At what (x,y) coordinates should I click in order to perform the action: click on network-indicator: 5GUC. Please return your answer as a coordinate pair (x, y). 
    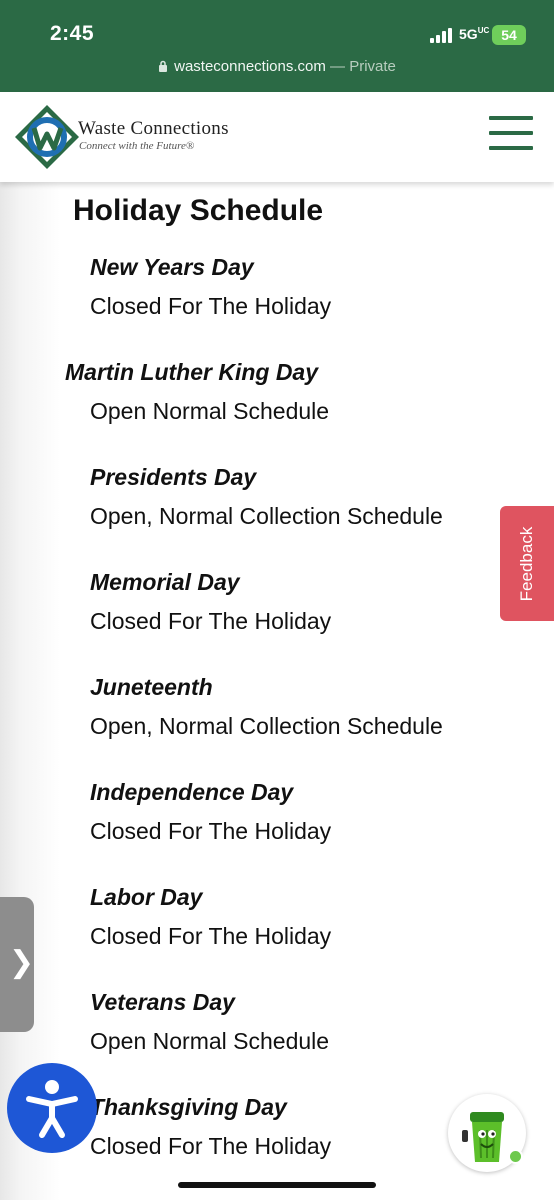
    Looking at the image, I should click on (474, 34).